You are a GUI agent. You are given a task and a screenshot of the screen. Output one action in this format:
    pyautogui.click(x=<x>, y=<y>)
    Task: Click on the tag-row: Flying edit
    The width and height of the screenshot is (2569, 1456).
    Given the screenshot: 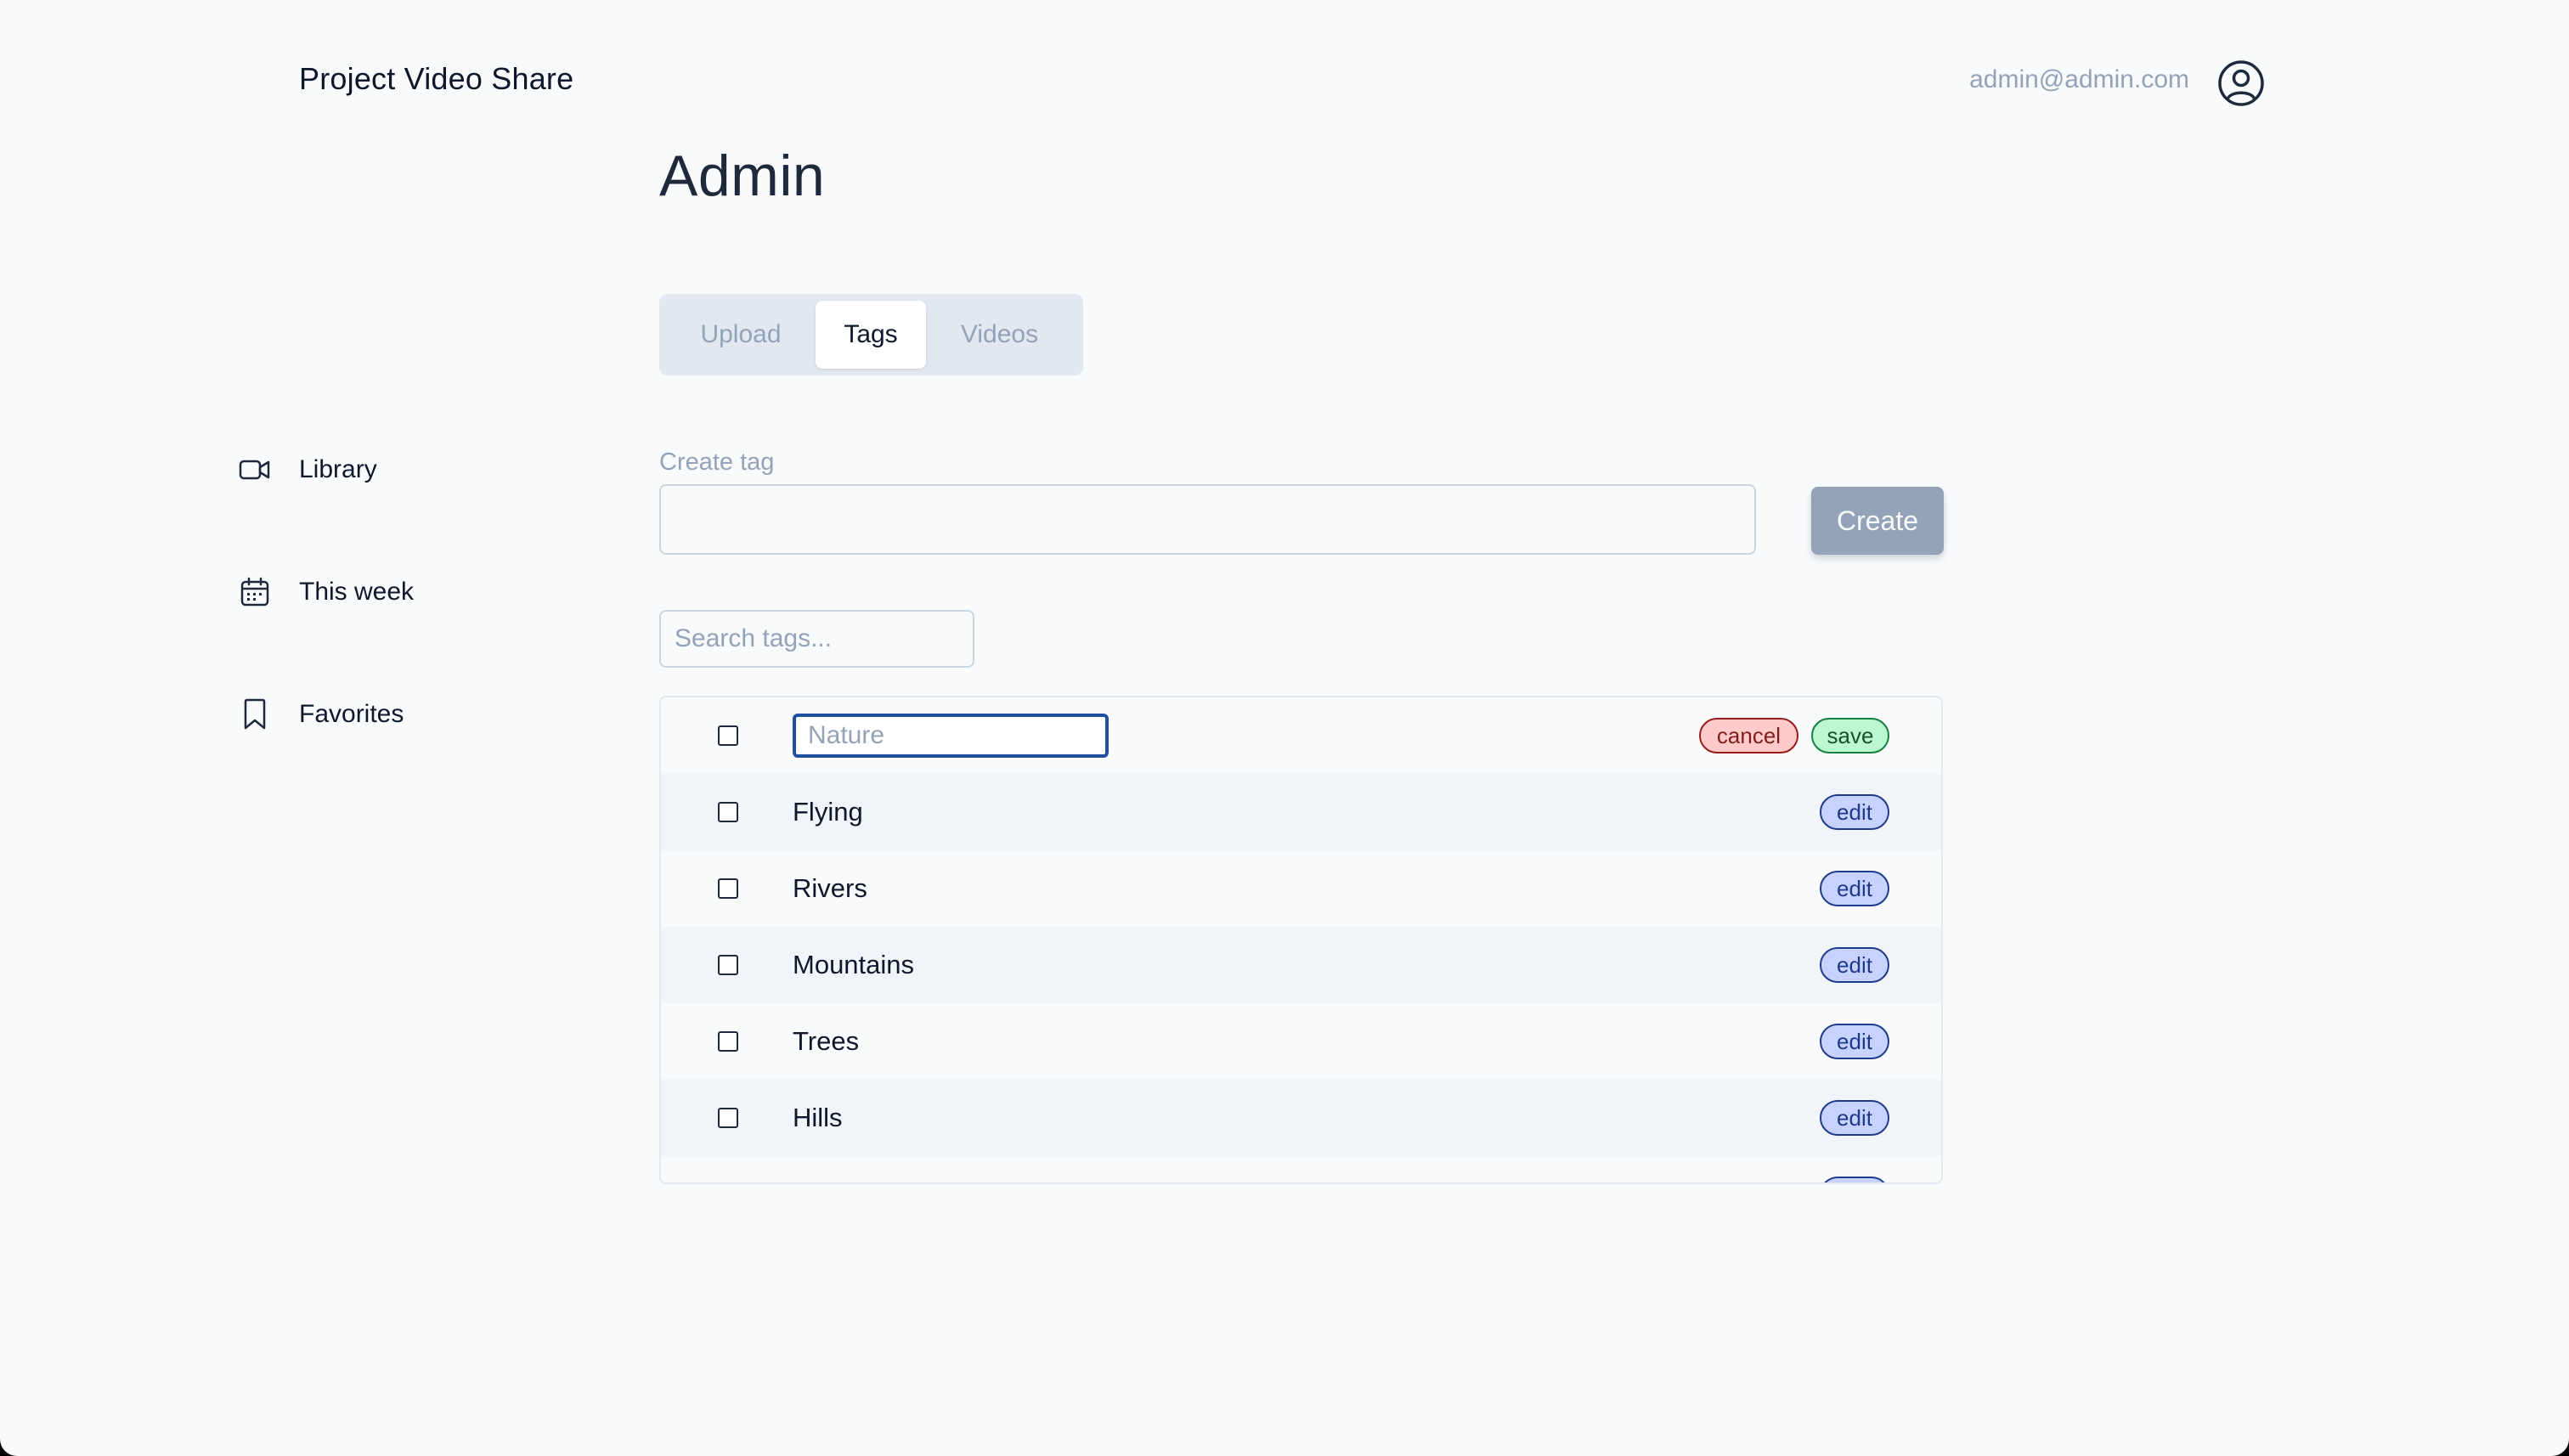 What is the action you would take?
    pyautogui.click(x=1301, y=812)
    